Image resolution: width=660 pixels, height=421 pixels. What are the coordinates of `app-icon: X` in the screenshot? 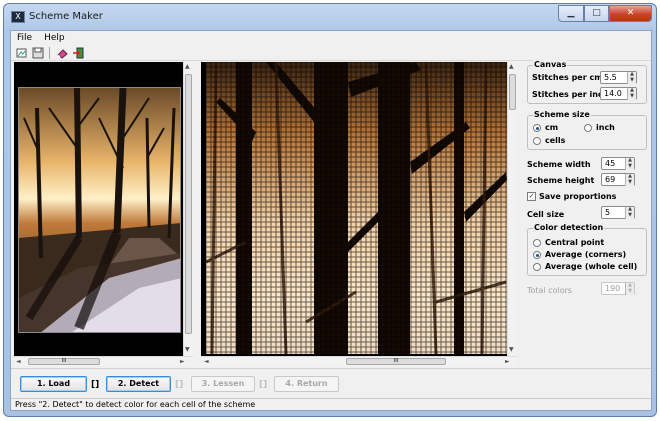 It's located at (18, 17).